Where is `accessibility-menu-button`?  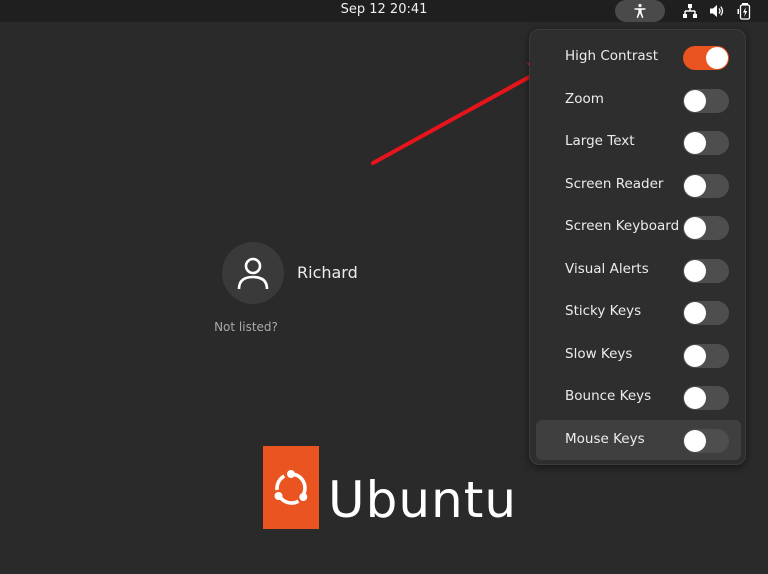
accessibility-menu-button is located at coordinates (640, 11).